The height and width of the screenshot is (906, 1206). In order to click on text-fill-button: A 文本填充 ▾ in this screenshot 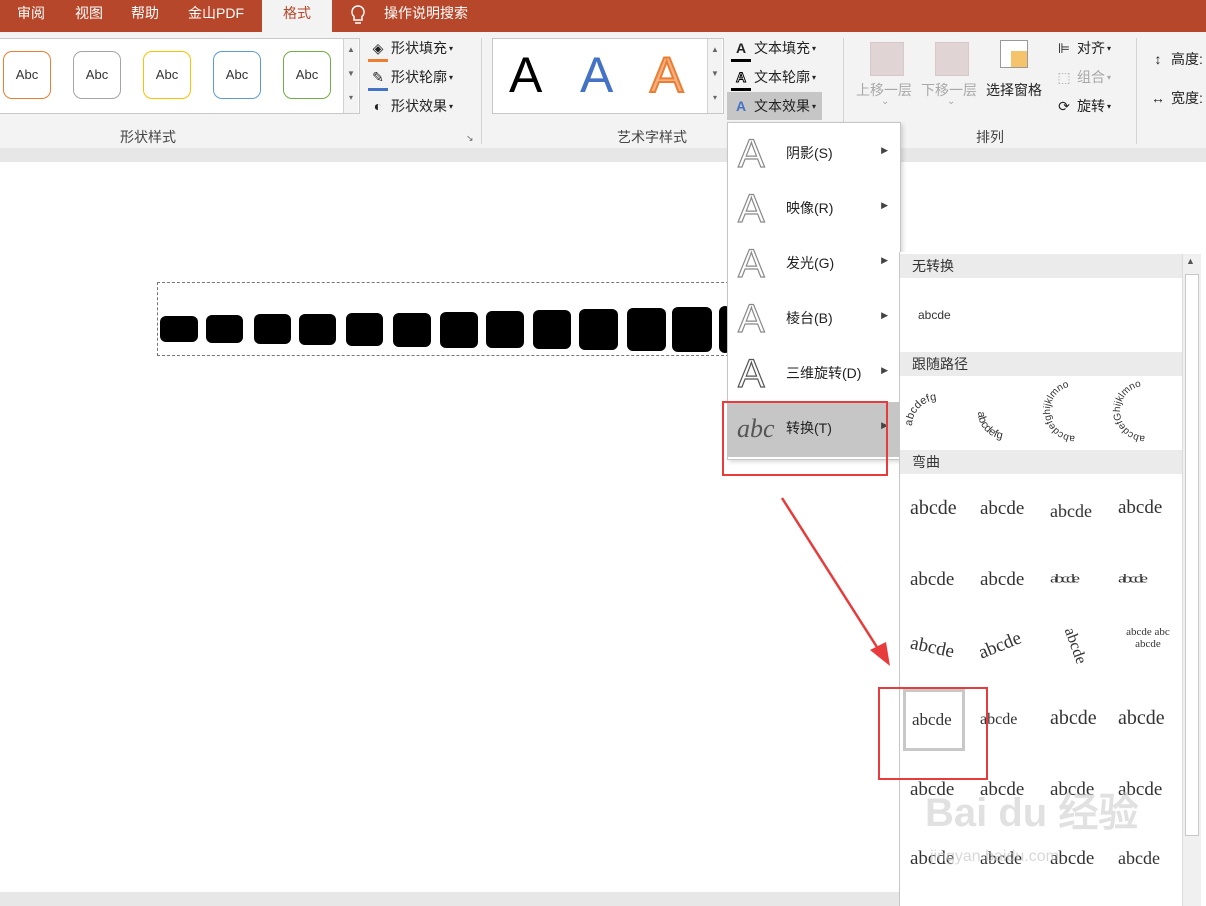, I will do `click(773, 49)`.